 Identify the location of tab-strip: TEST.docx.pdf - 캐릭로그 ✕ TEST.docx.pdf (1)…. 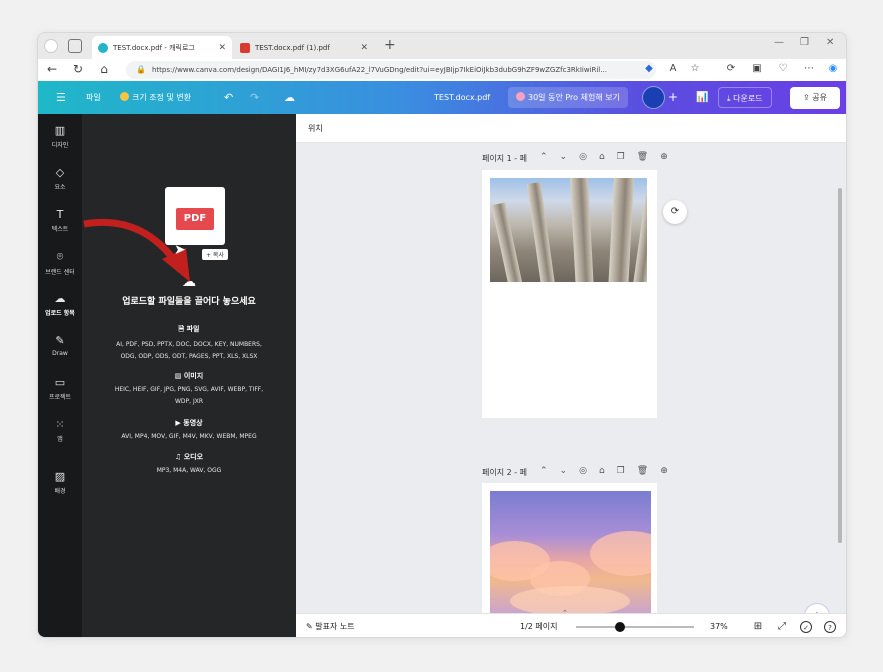
(442, 46).